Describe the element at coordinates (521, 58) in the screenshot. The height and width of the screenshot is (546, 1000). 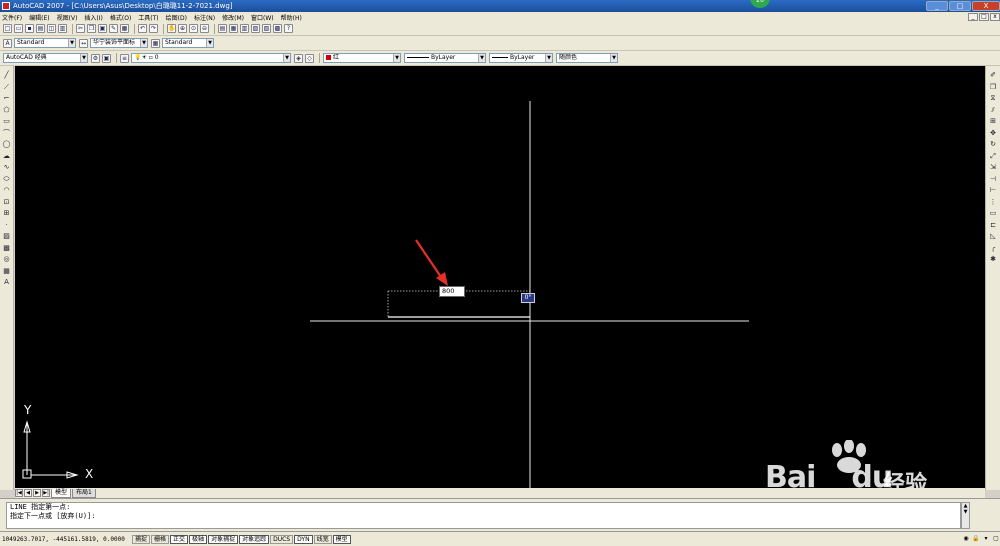
I see `lineweight-dropdown: ByLayer ▼` at that location.